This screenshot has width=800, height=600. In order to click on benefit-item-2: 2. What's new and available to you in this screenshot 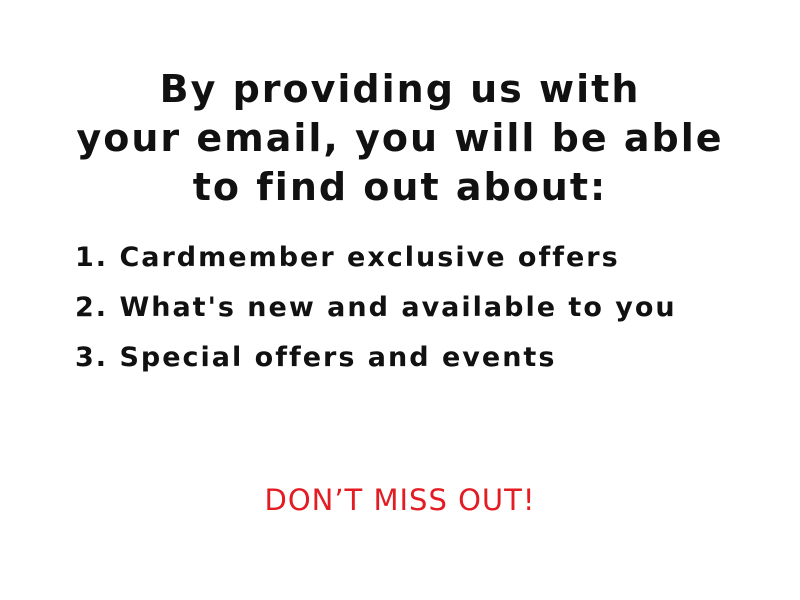, I will do `click(376, 307)`.